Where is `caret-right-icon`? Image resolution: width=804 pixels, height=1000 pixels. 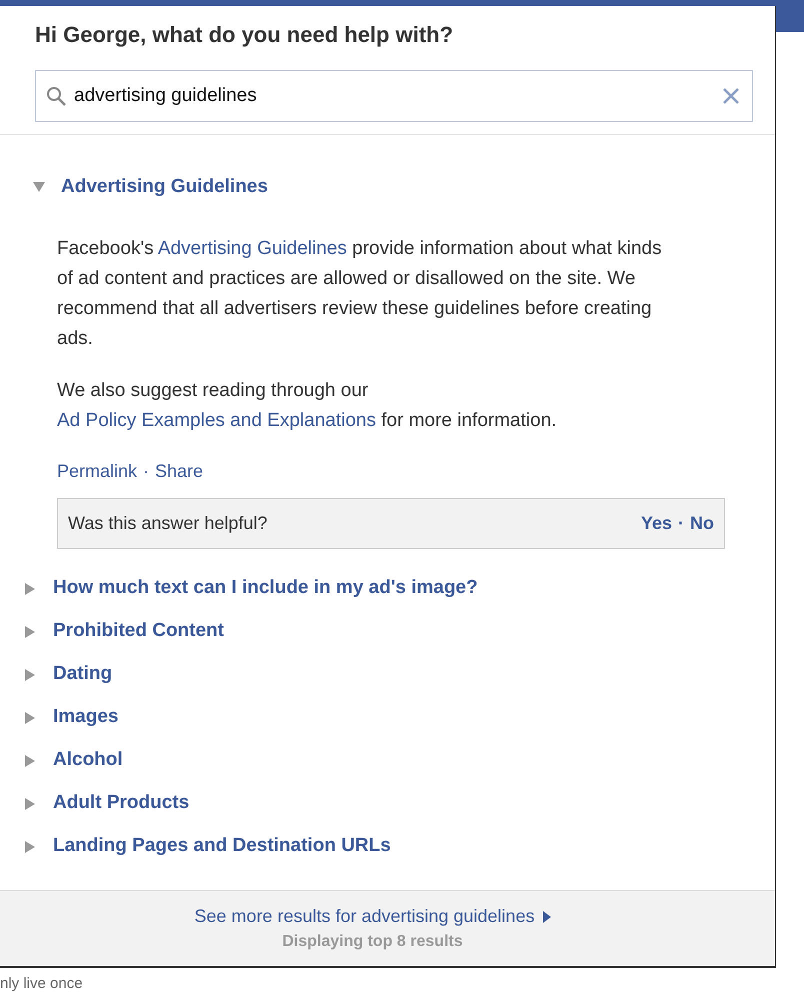 caret-right-icon is located at coordinates (546, 916).